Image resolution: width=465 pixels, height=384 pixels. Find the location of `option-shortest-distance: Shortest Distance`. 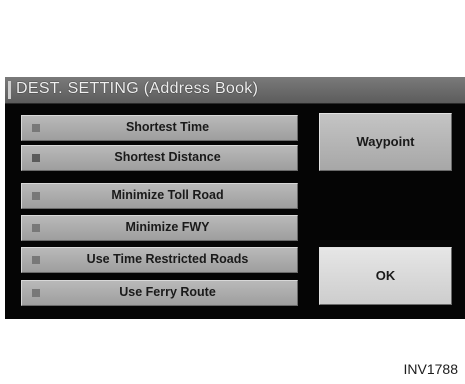

option-shortest-distance: Shortest Distance is located at coordinates (159, 158).